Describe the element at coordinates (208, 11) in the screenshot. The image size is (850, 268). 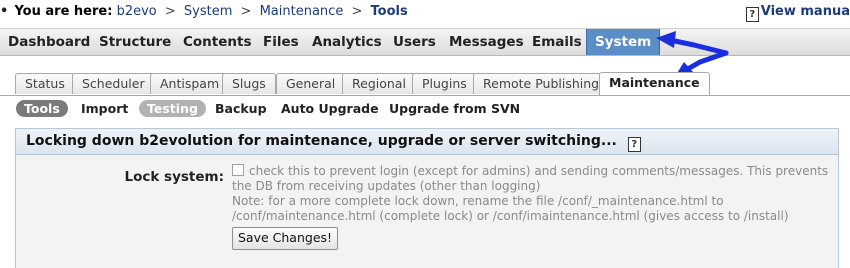
I see `breadcrumb-link-system: System` at that location.